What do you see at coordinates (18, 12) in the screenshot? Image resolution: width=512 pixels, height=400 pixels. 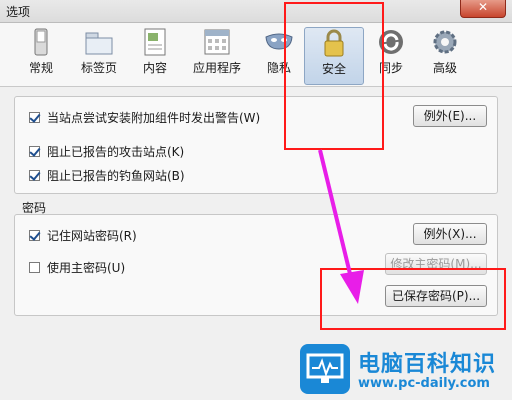 I see `window-title: 选项` at bounding box center [18, 12].